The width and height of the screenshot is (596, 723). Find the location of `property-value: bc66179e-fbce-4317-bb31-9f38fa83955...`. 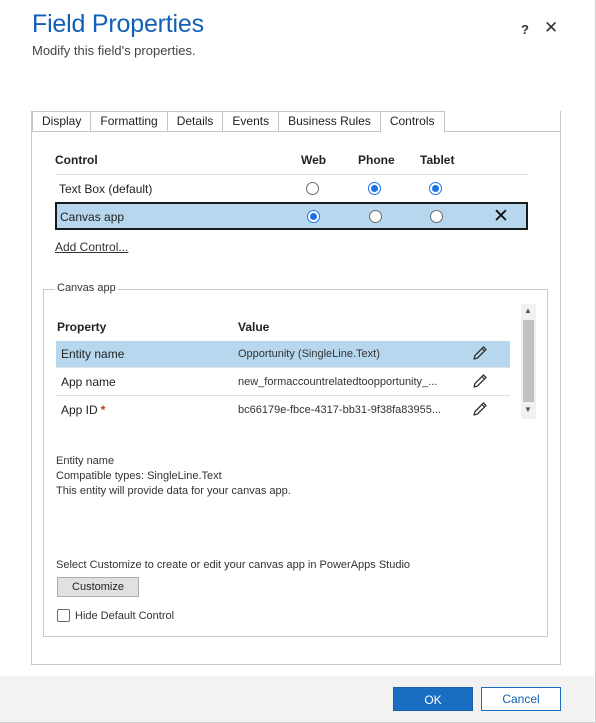

property-value: bc66179e-fbce-4317-bb31-9f38fa83955... is located at coordinates (340, 410).